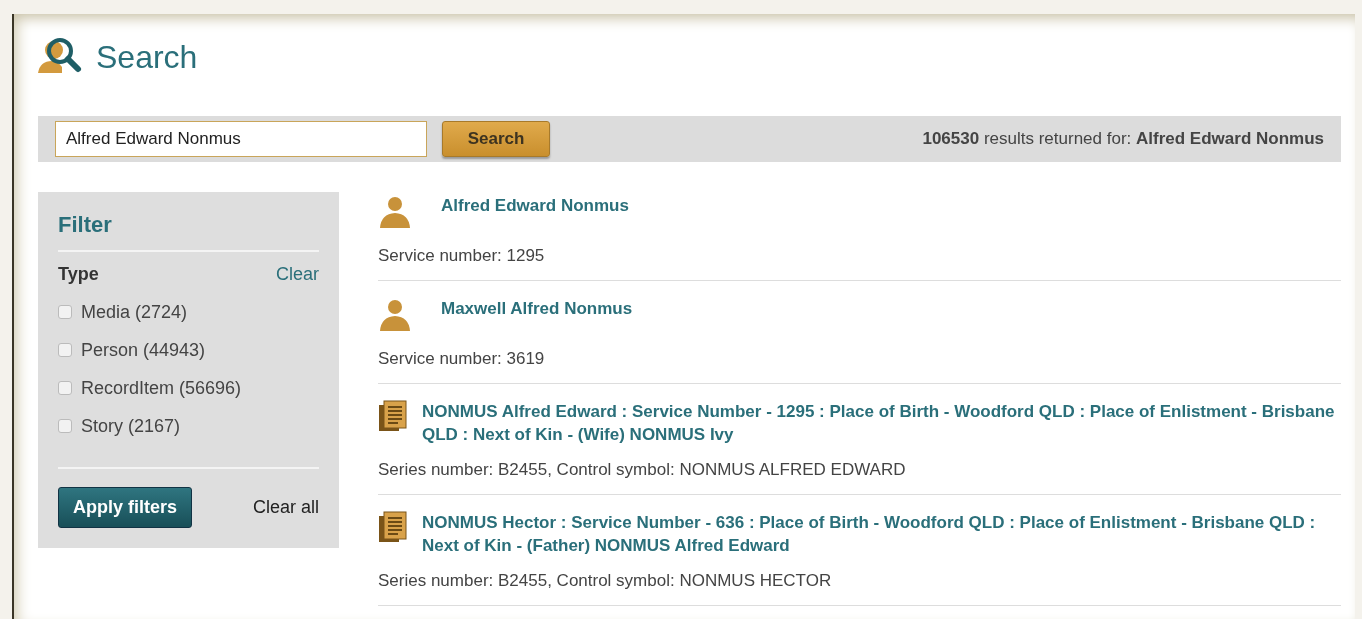  Describe the element at coordinates (527, 205) in the screenshot. I see `result-title-link: Alfred Edward Nonmus` at that location.